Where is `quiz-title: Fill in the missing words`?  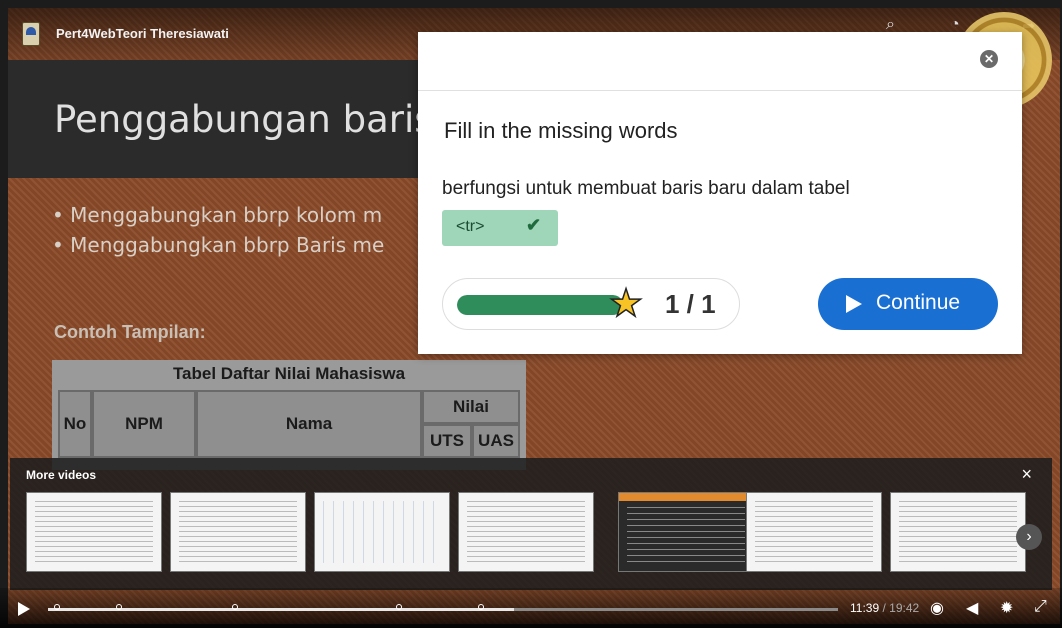 quiz-title: Fill in the missing words is located at coordinates (561, 130).